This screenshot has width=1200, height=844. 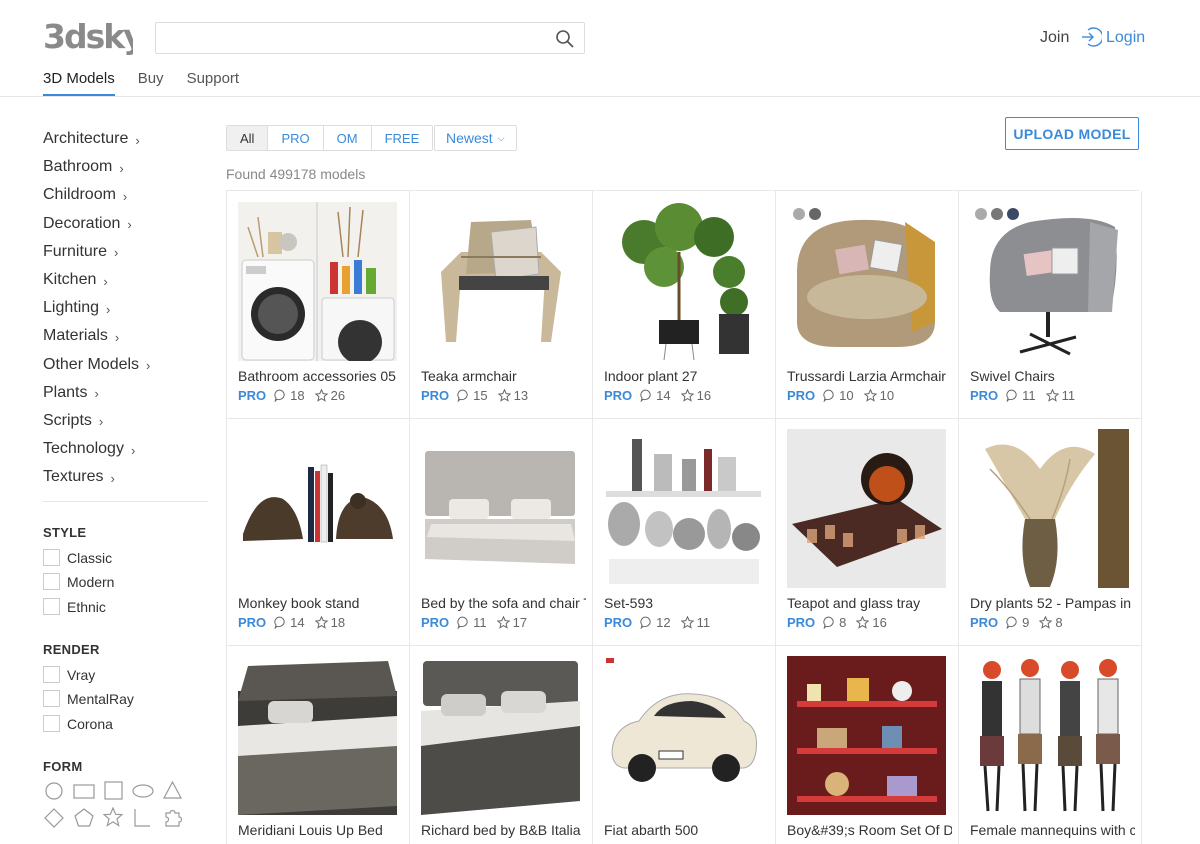 I want to click on category-kitchen: Kitchen ›, so click(x=125, y=280).